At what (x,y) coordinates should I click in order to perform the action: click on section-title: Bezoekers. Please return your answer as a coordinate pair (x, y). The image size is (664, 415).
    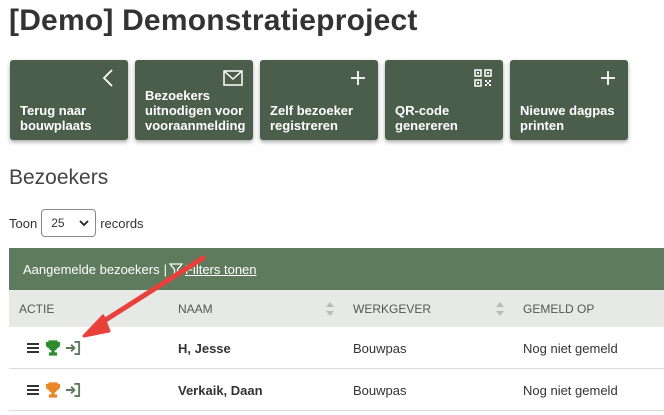
    Looking at the image, I should click on (59, 177).